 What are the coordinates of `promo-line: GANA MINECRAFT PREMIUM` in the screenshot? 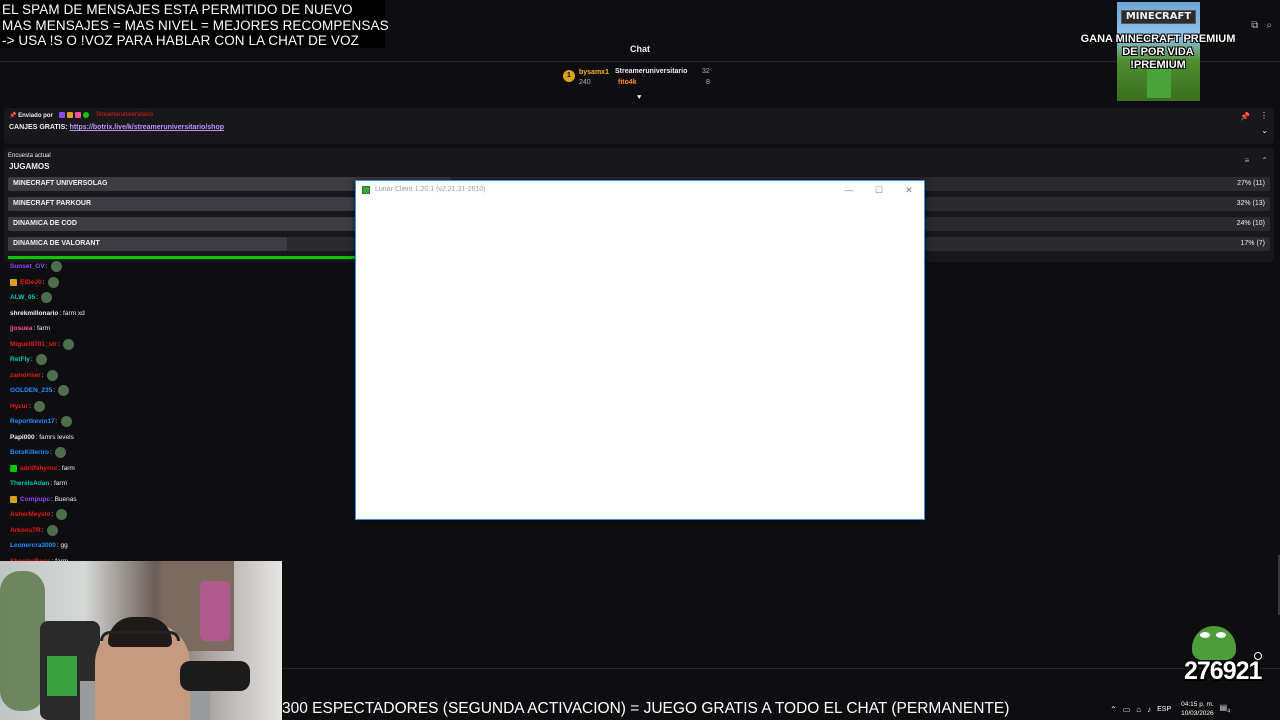 It's located at (1158, 39).